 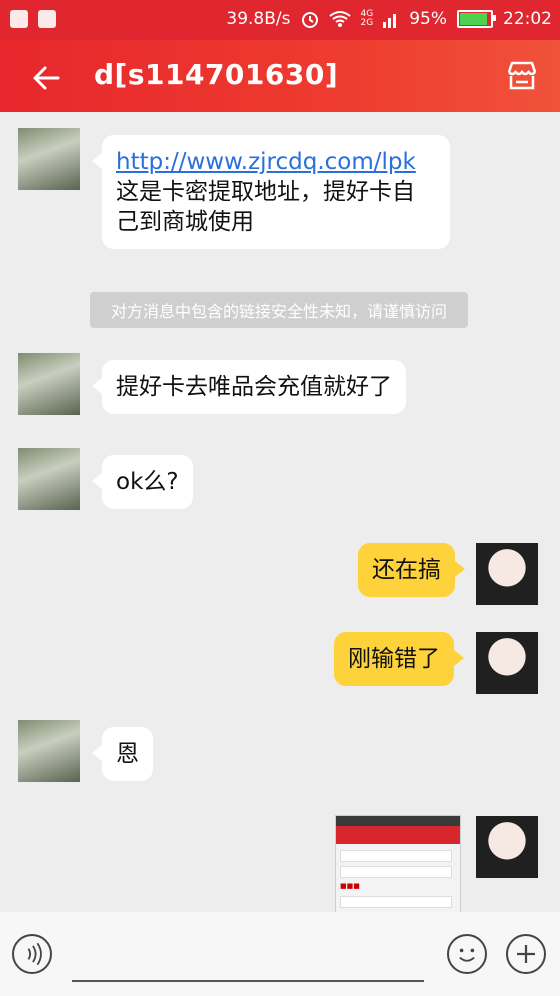 I want to click on chat-header: d[s114701630], so click(x=280, y=76).